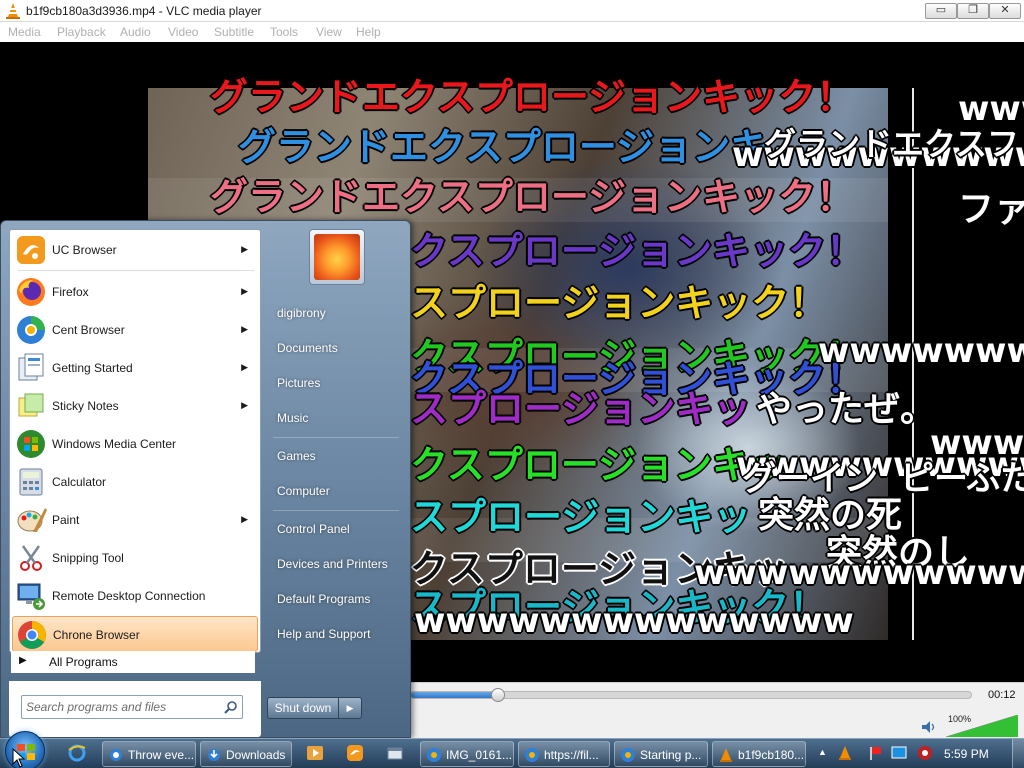 The image size is (1024, 768). I want to click on start-right-label: Default Programs, so click(324, 599).